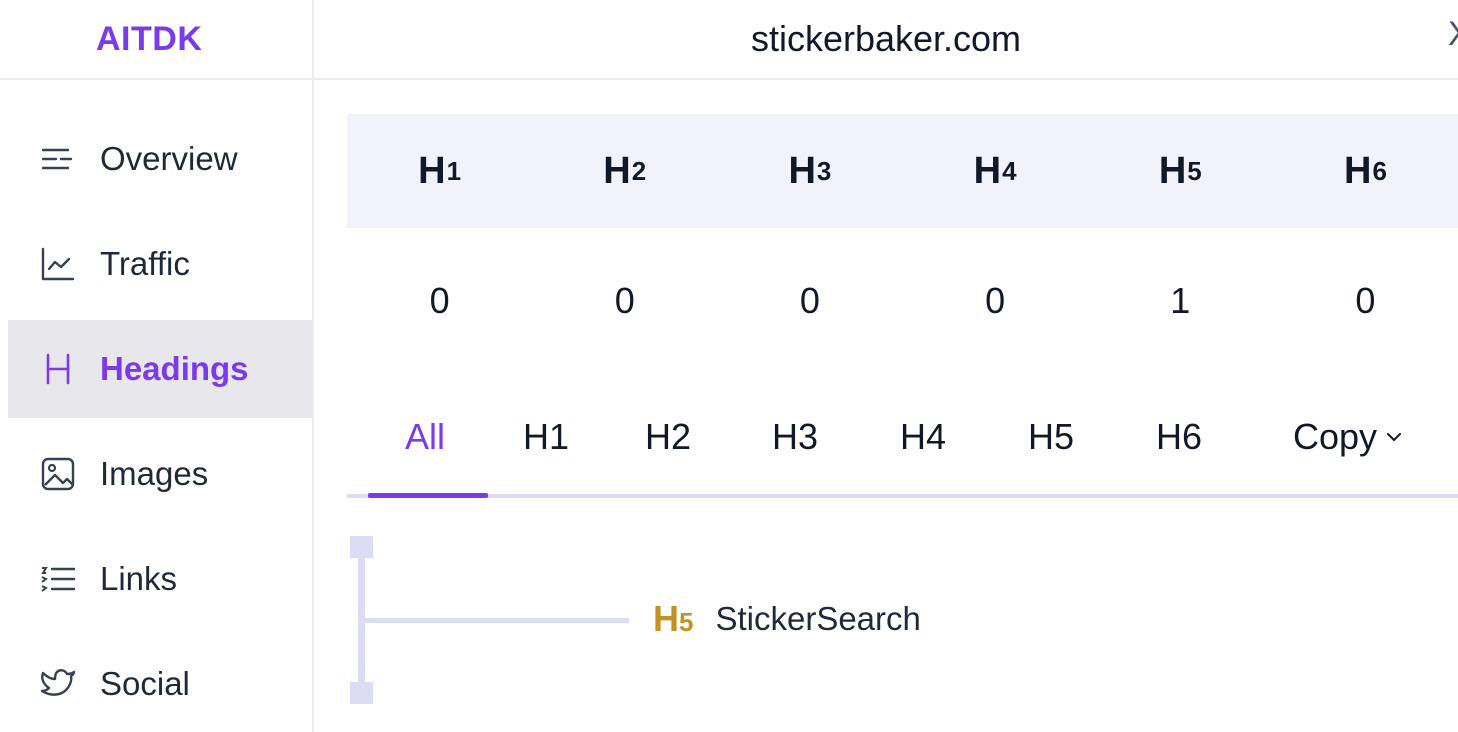  What do you see at coordinates (361, 620) in the screenshot?
I see `tree-vertical-line` at bounding box center [361, 620].